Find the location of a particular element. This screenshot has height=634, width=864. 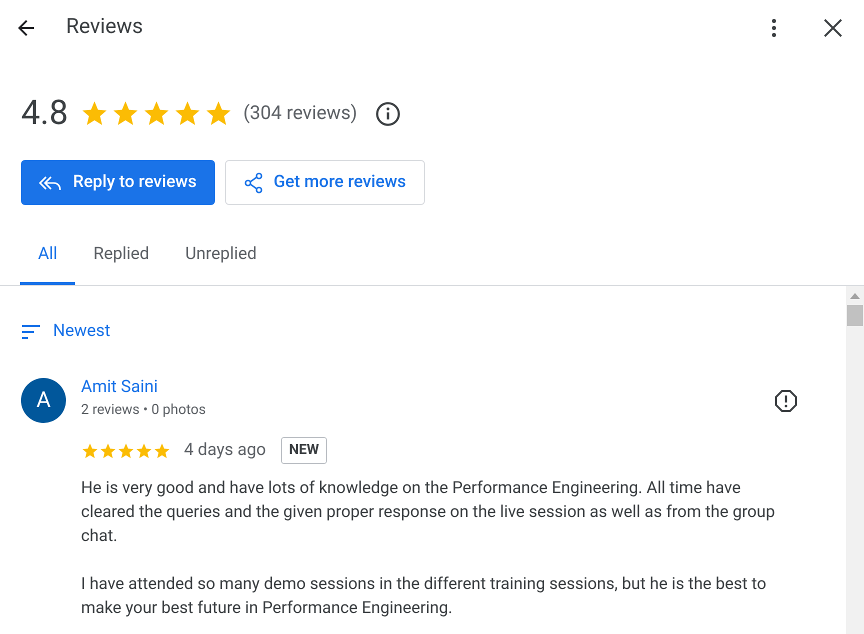

scroll-thumb is located at coordinates (855, 315).